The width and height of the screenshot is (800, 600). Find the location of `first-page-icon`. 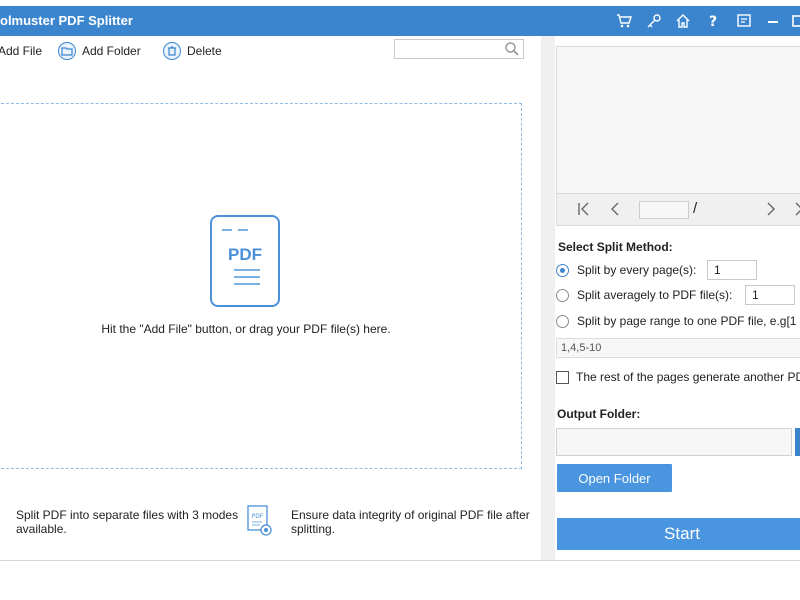

first-page-icon is located at coordinates (584, 211).